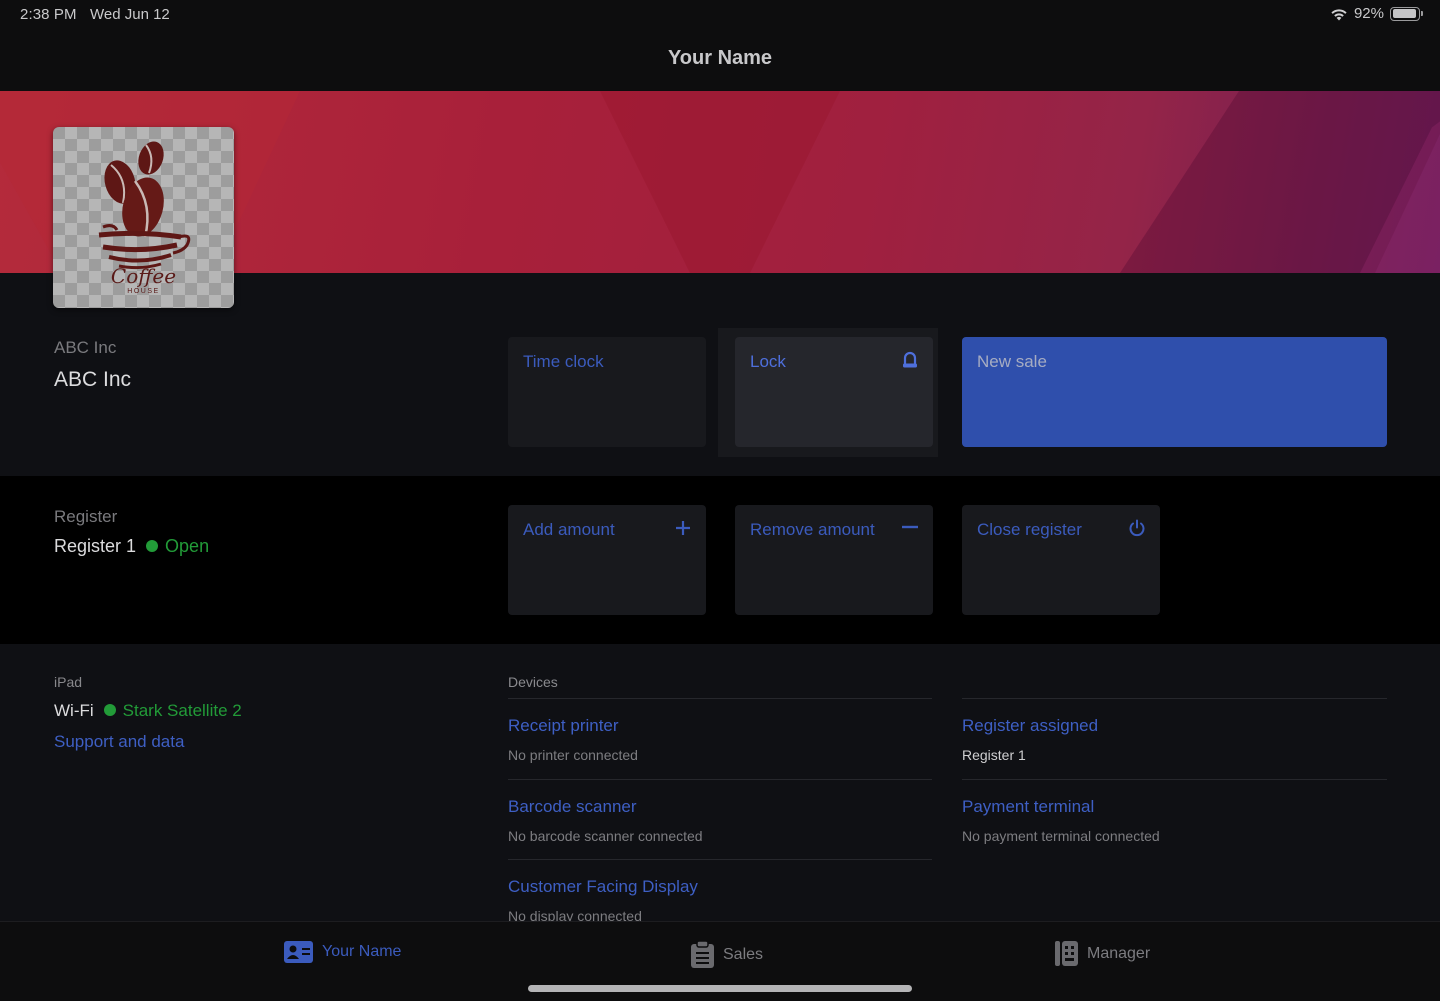 The height and width of the screenshot is (1001, 1440). I want to click on register-assigned-value: Register 1, so click(994, 755).